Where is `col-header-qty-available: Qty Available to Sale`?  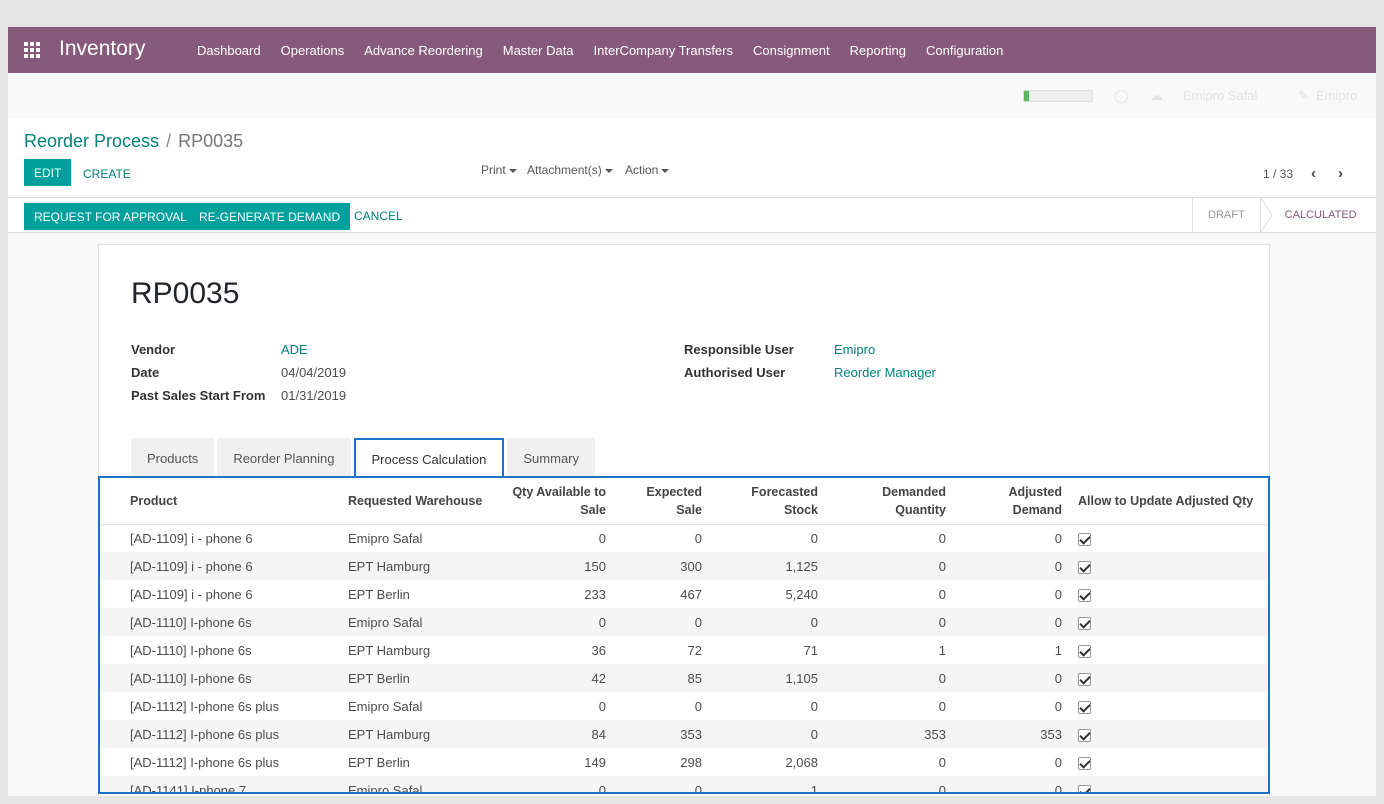
col-header-qty-available: Qty Available to Sale is located at coordinates (559, 501).